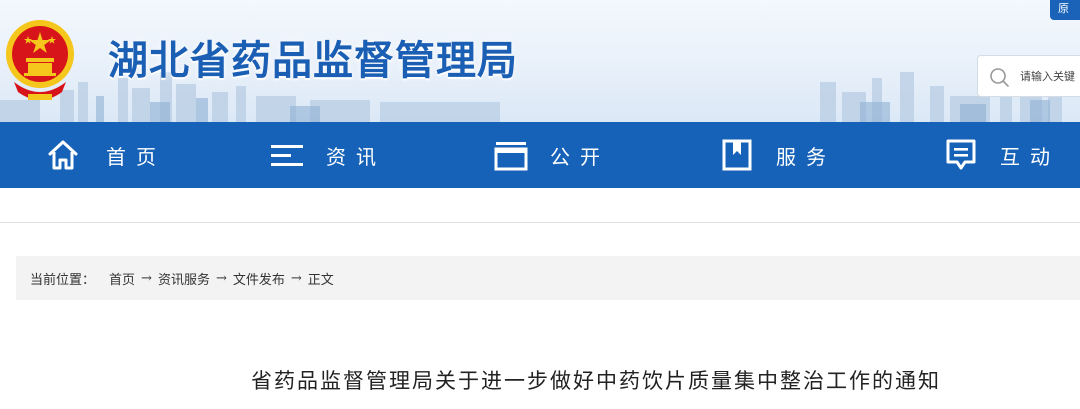  Describe the element at coordinates (287, 155) in the screenshot. I see `menu-lines-icon` at that location.